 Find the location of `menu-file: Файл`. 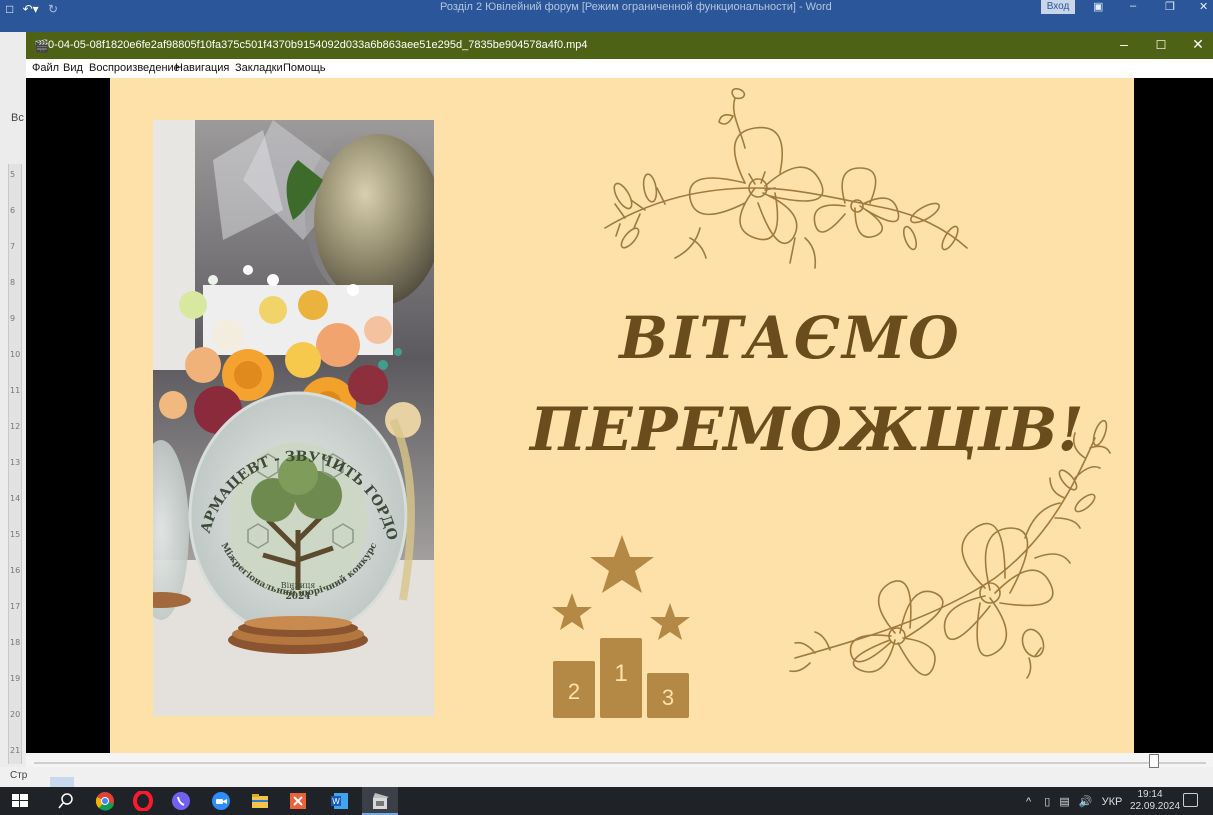

menu-file: Файл is located at coordinates (45, 68).